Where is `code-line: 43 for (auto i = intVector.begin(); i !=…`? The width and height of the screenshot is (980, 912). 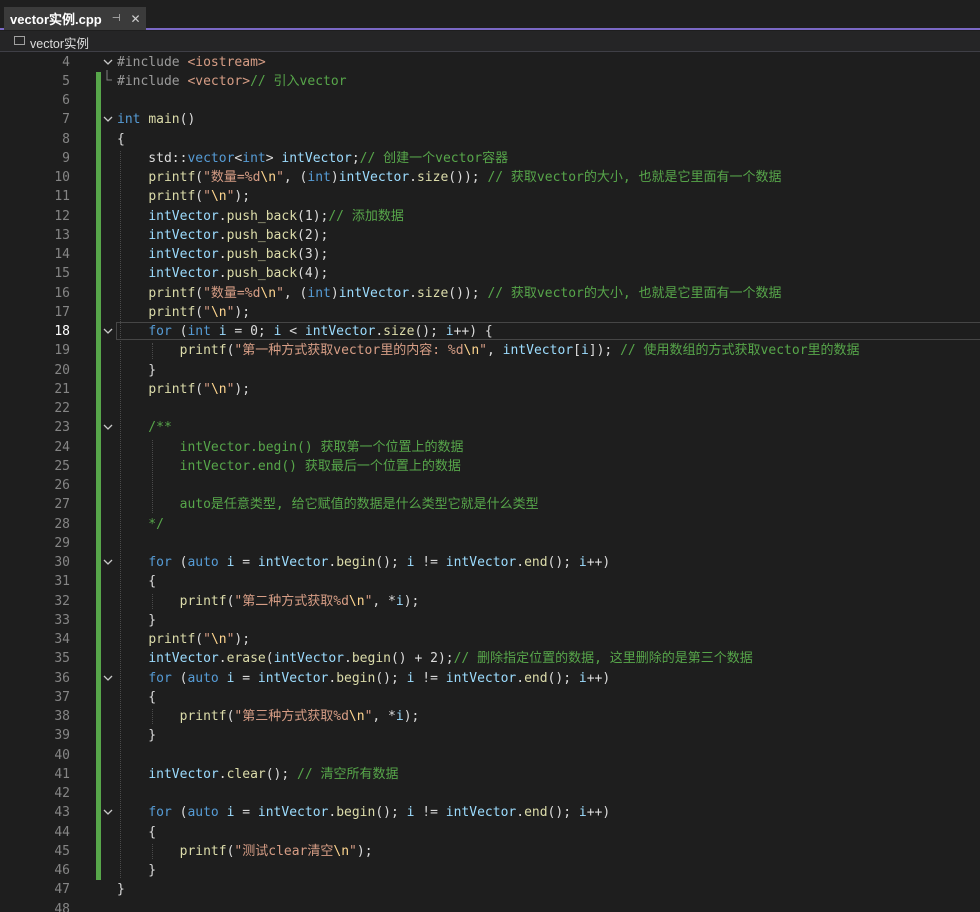 code-line: 43 for (auto i = intVector.begin(); i !=… is located at coordinates (490, 812).